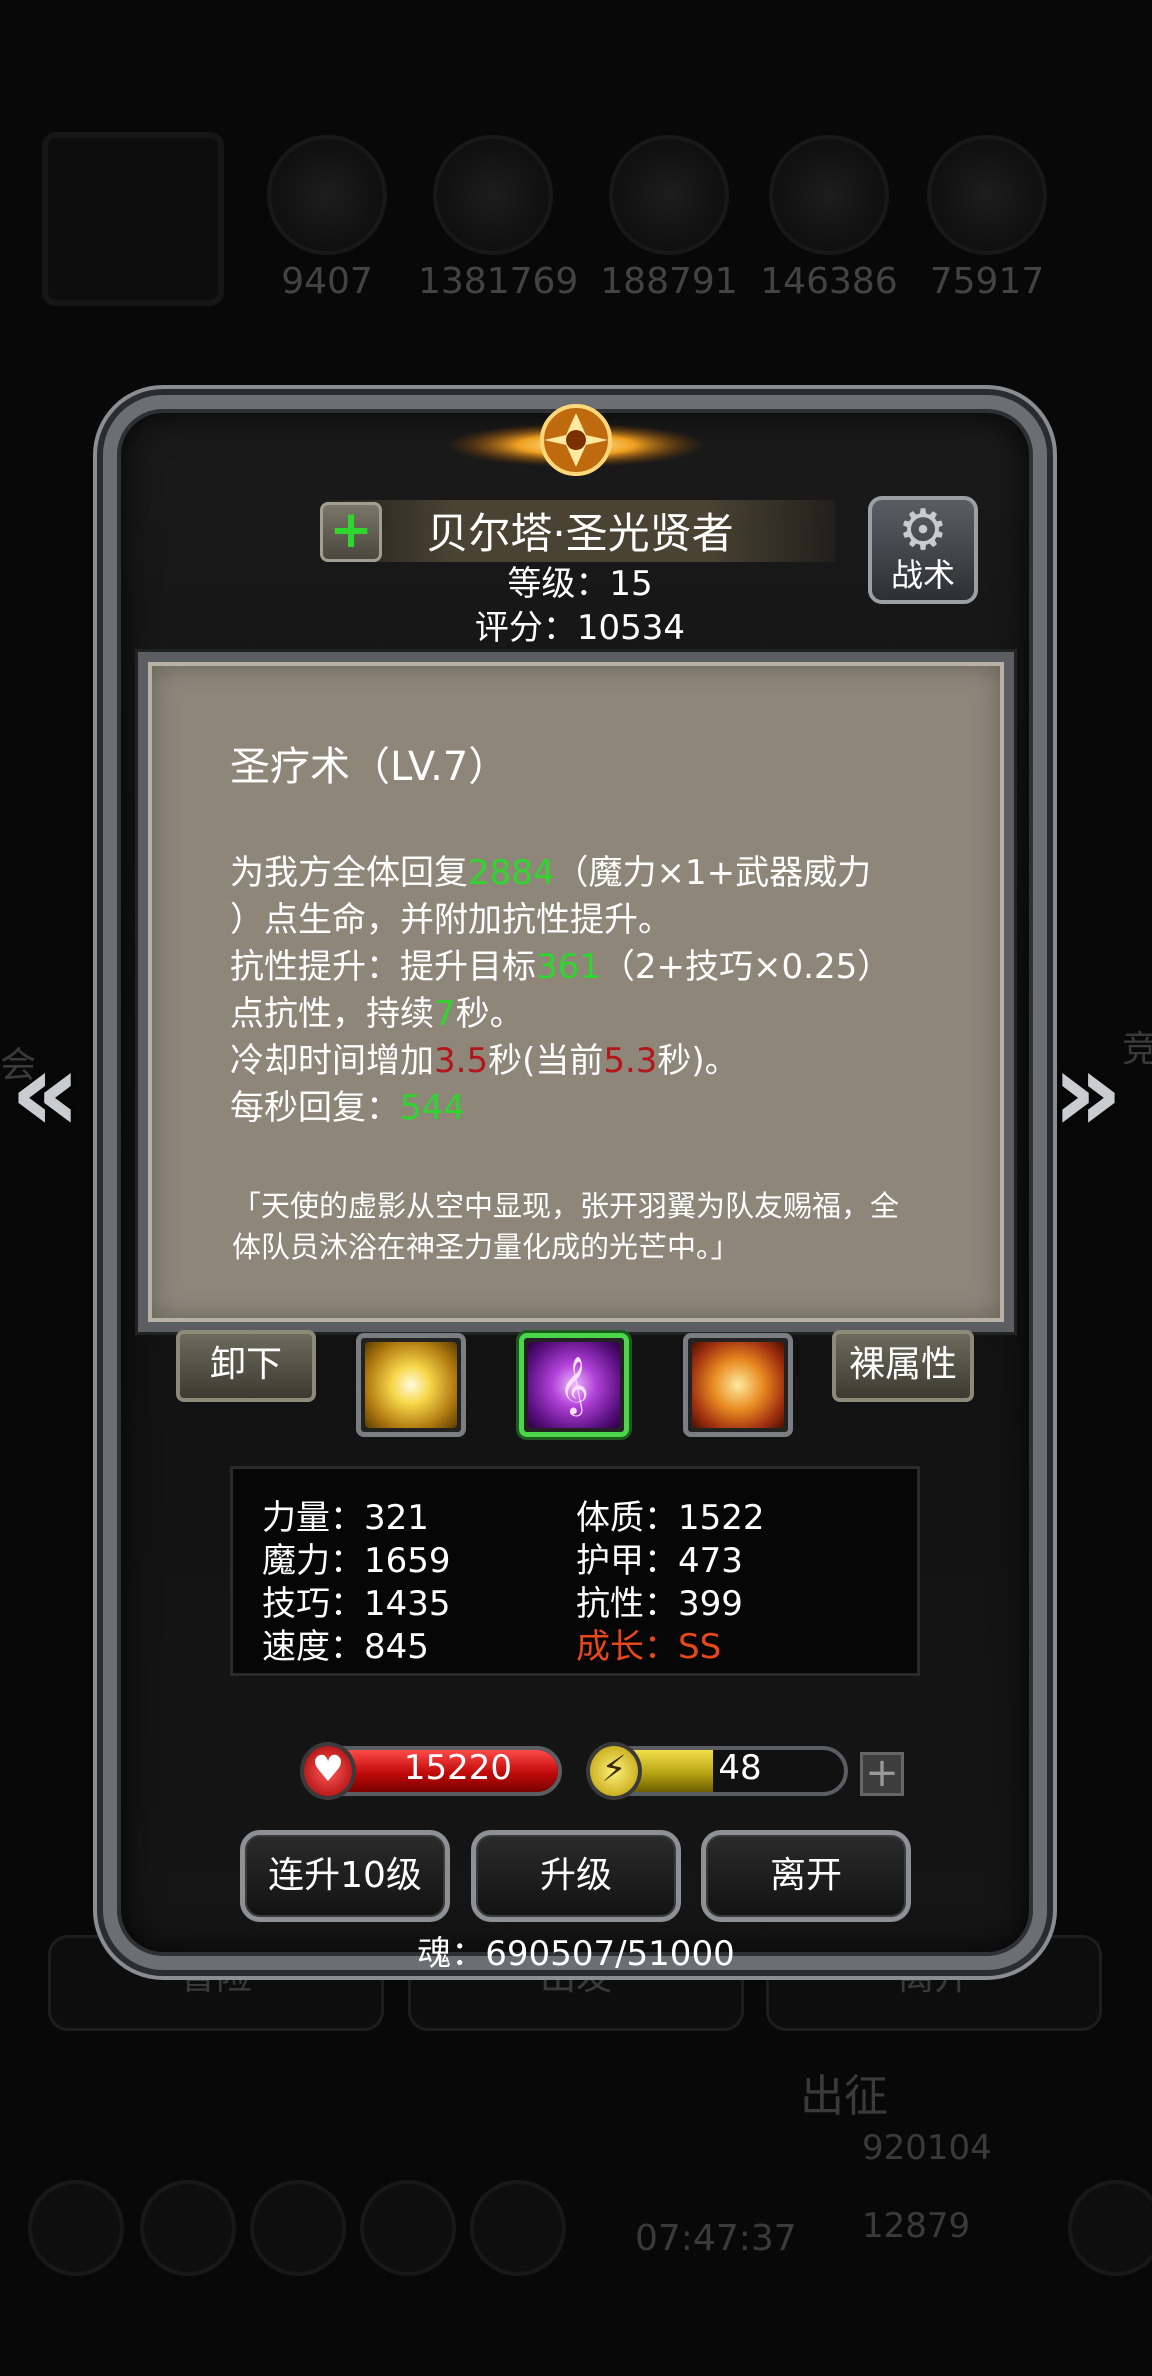 The image size is (1152, 2376). I want to click on stat-constitution: 体质：1522, so click(670, 1518).